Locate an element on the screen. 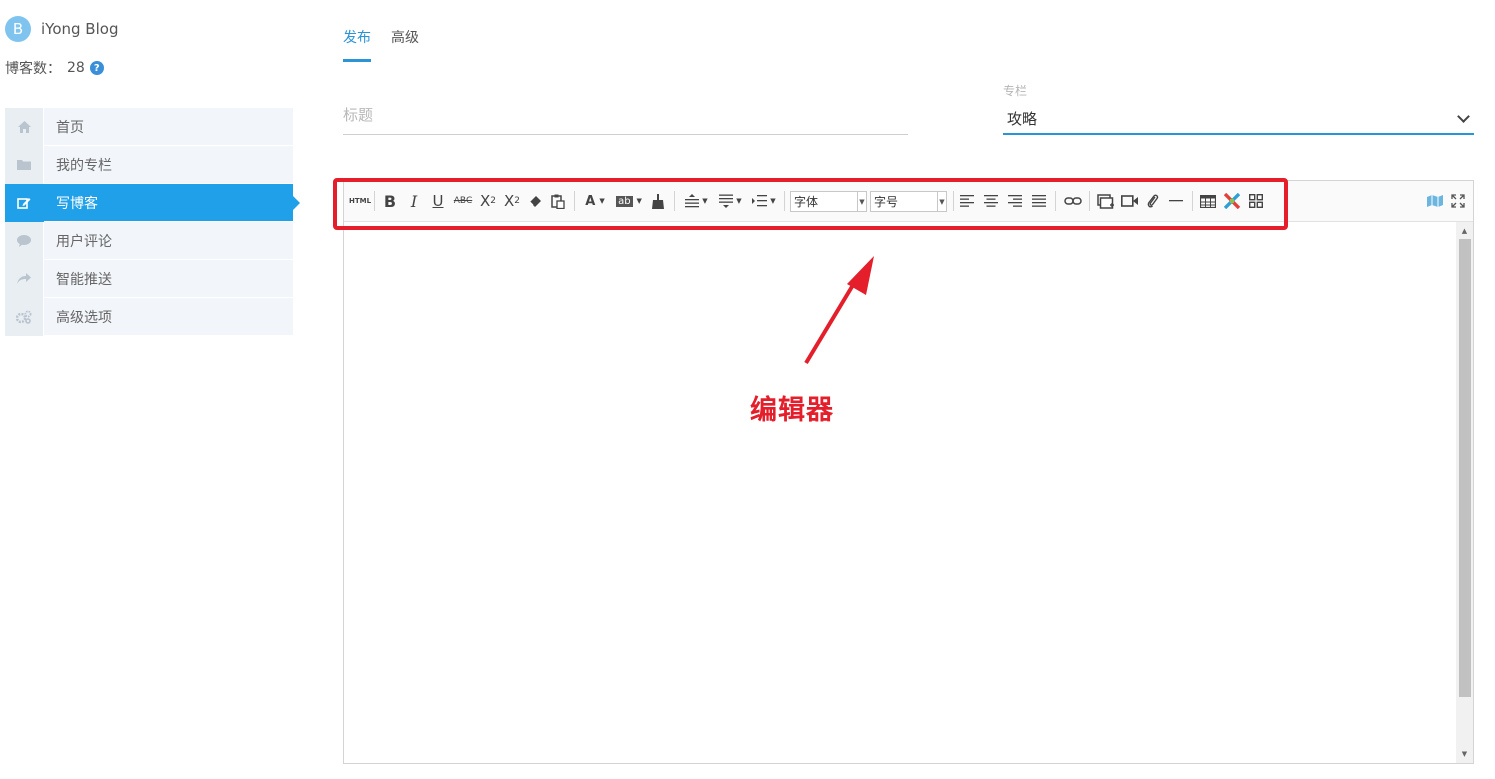 This screenshot has height=779, width=1495. chevron-down-icon is located at coordinates (1463, 116).